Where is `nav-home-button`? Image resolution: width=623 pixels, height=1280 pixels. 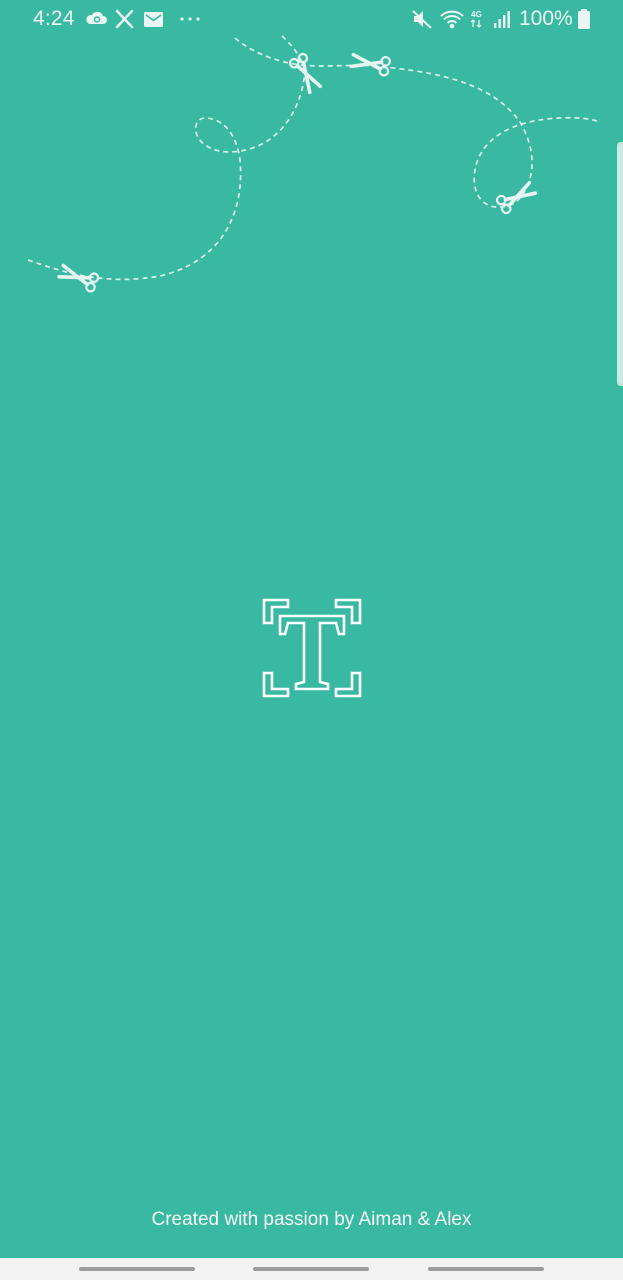 nav-home-button is located at coordinates (311, 1269).